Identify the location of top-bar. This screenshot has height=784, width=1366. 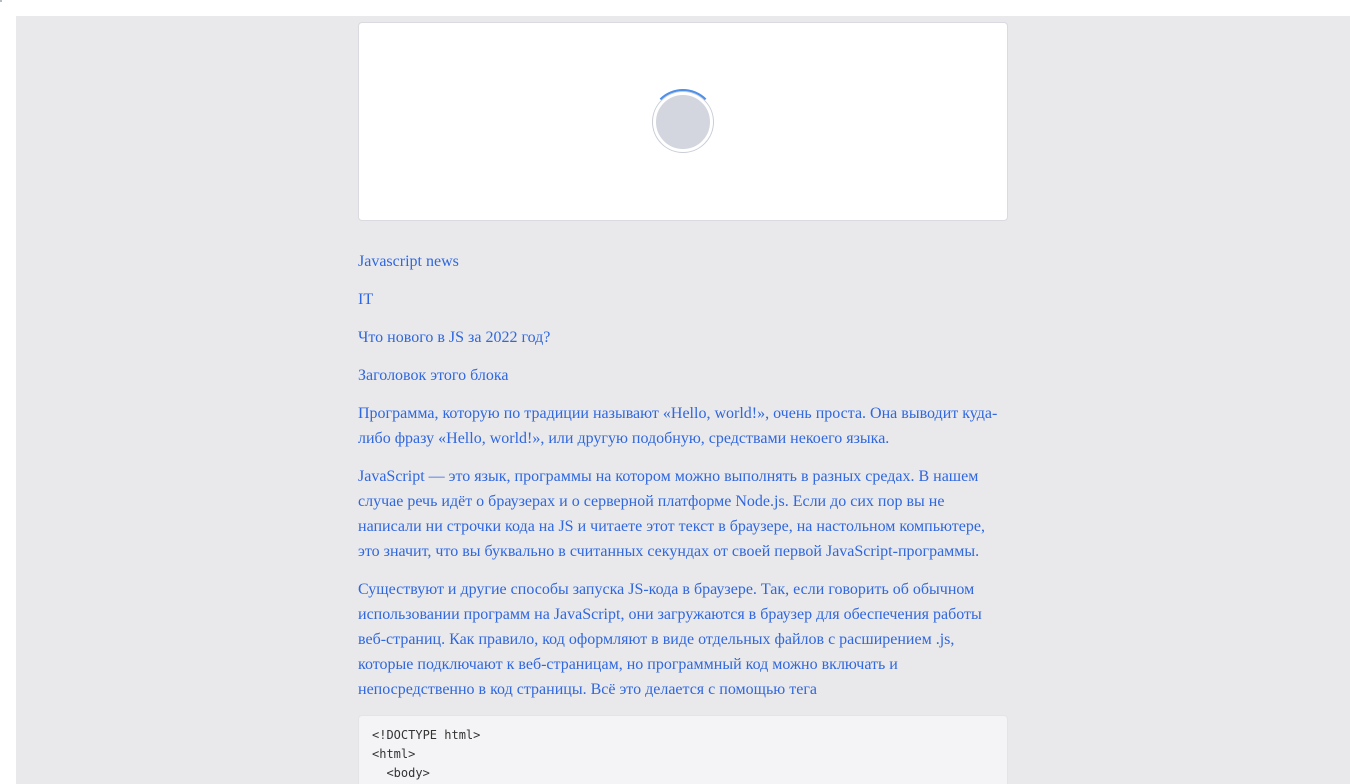
(683, 8).